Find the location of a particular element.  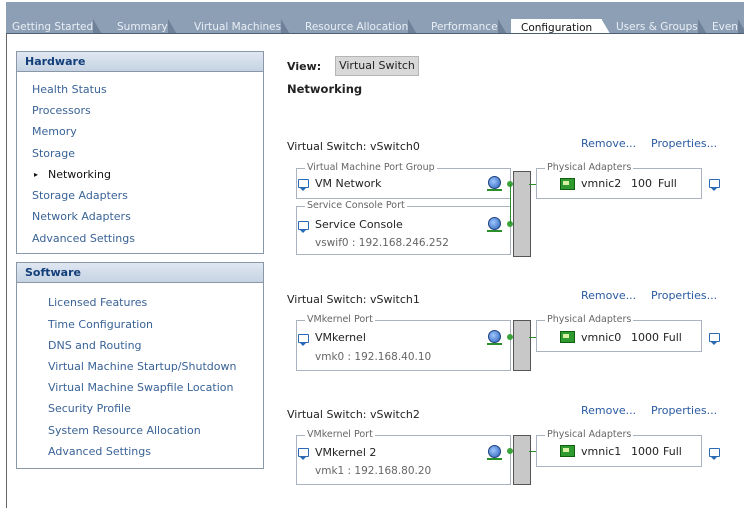

vmnic0-speed: 1000 is located at coordinates (645, 337).